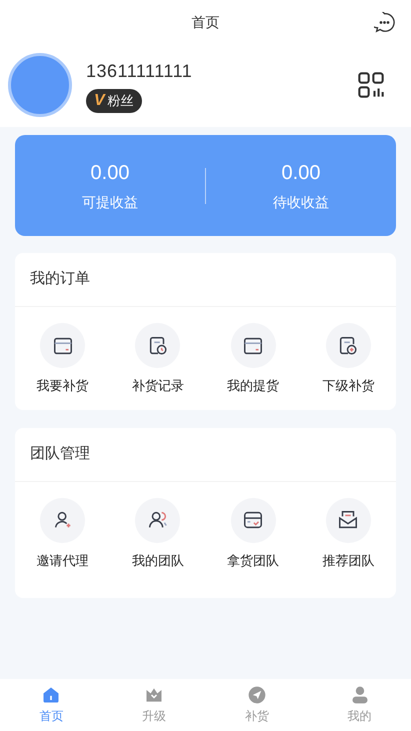 The width and height of the screenshot is (411, 731). Describe the element at coordinates (60, 454) in the screenshot. I see `section-title: 团队管理` at that location.